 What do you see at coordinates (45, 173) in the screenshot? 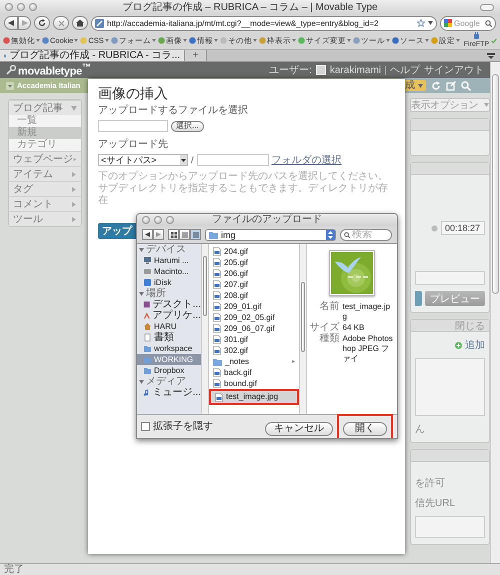
I see `sidebar-group: アイテム` at bounding box center [45, 173].